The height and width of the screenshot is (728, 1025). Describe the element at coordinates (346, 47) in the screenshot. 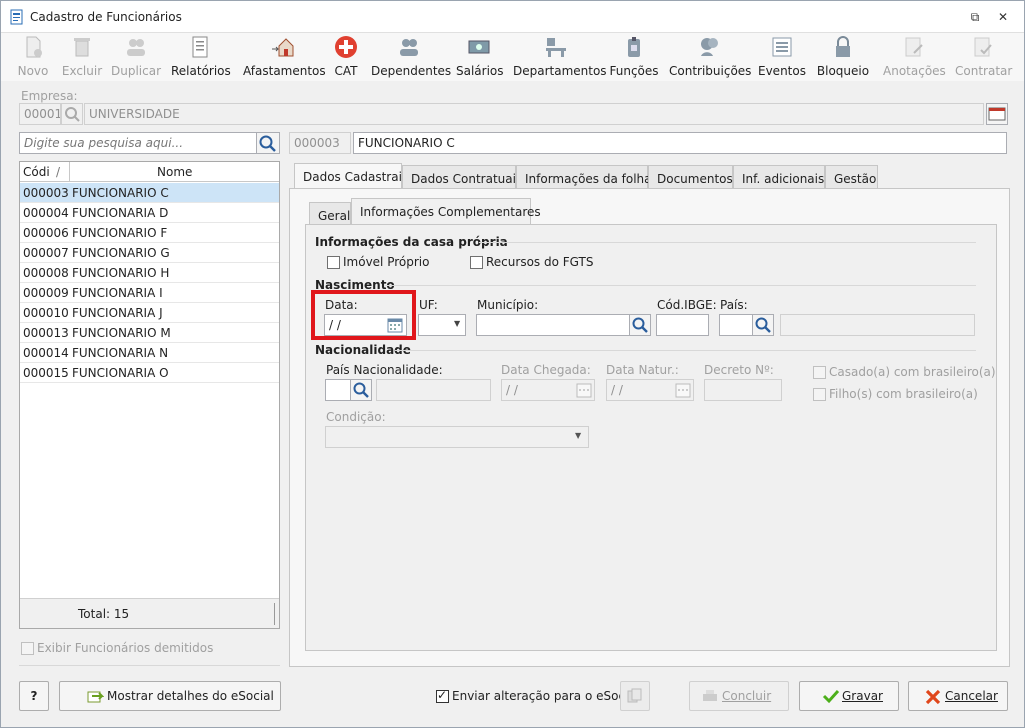

I see `red-cross-icon` at that location.